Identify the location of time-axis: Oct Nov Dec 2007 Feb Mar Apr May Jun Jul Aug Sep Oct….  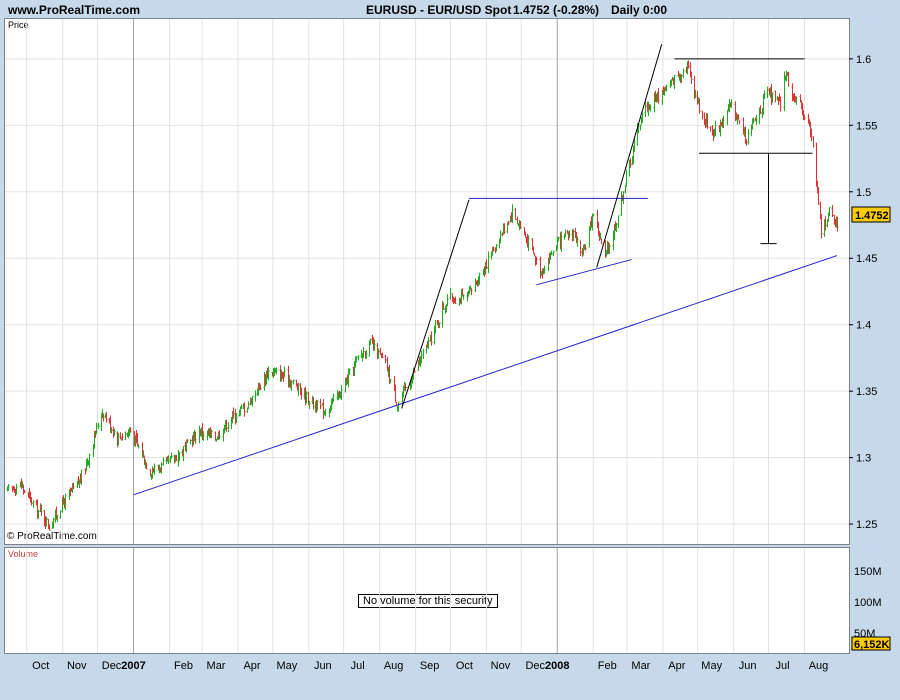
(430, 666).